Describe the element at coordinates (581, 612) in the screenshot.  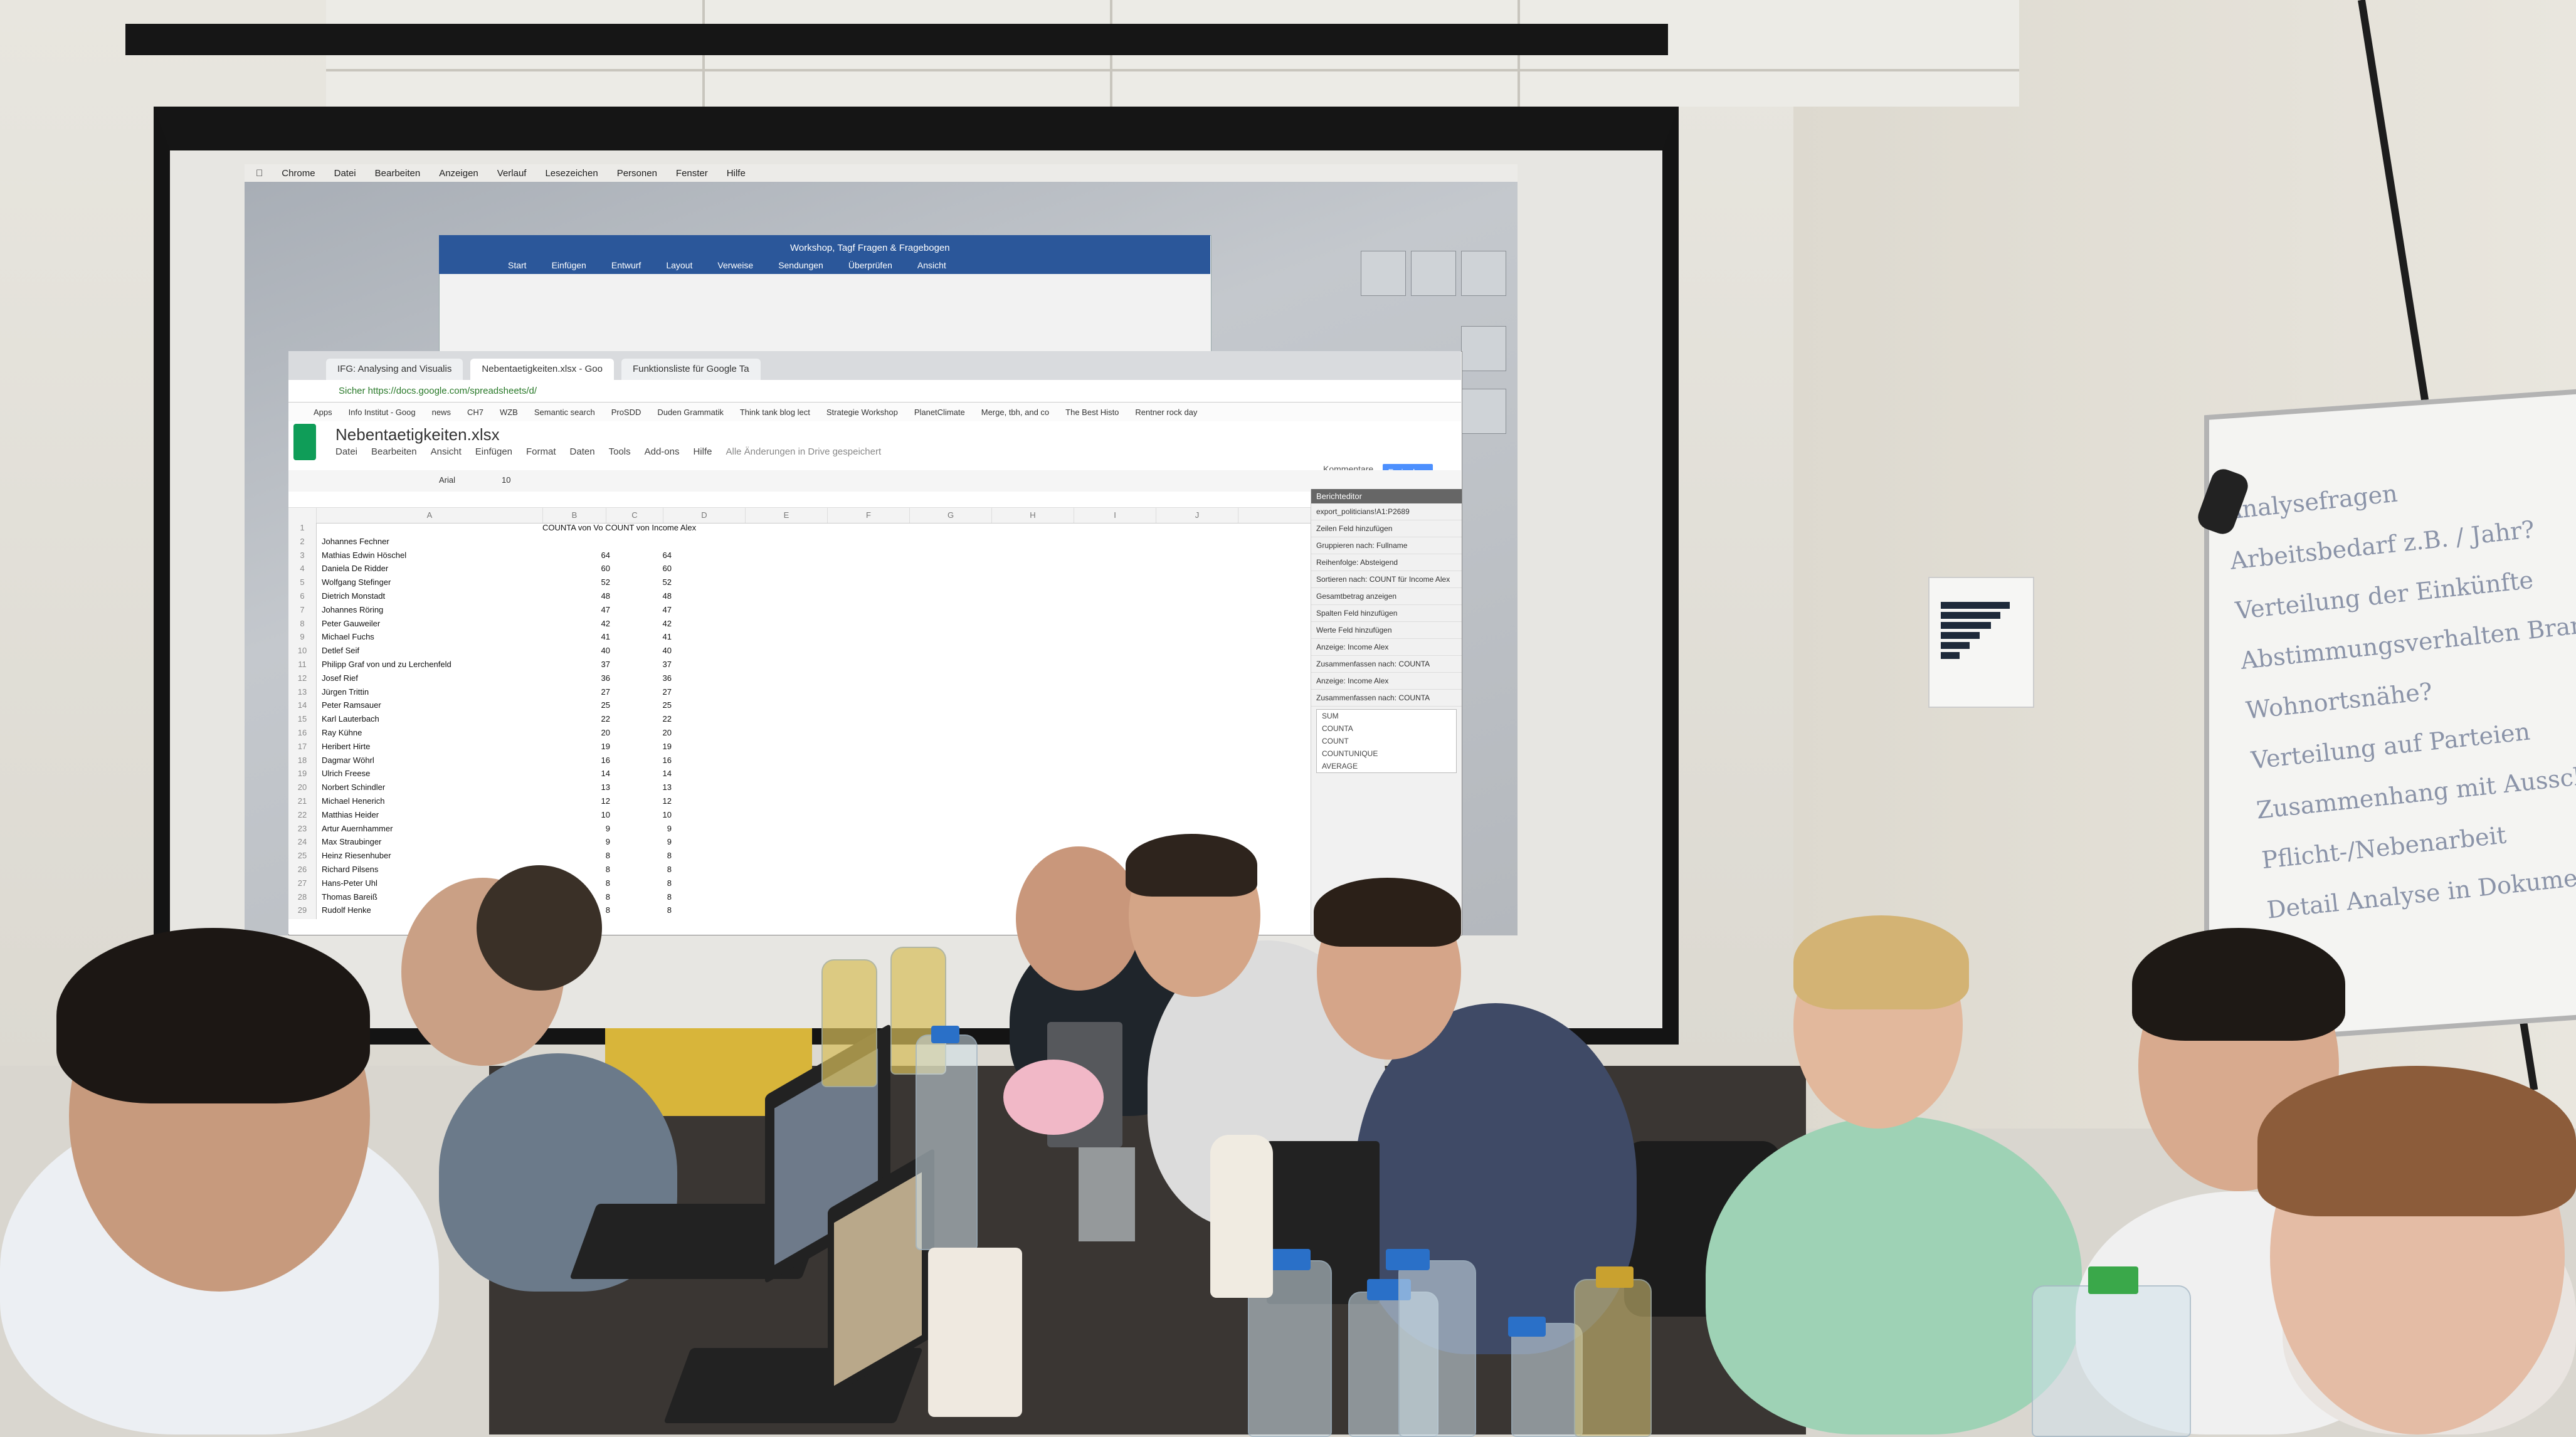
I see `counta-cell: 47` at that location.